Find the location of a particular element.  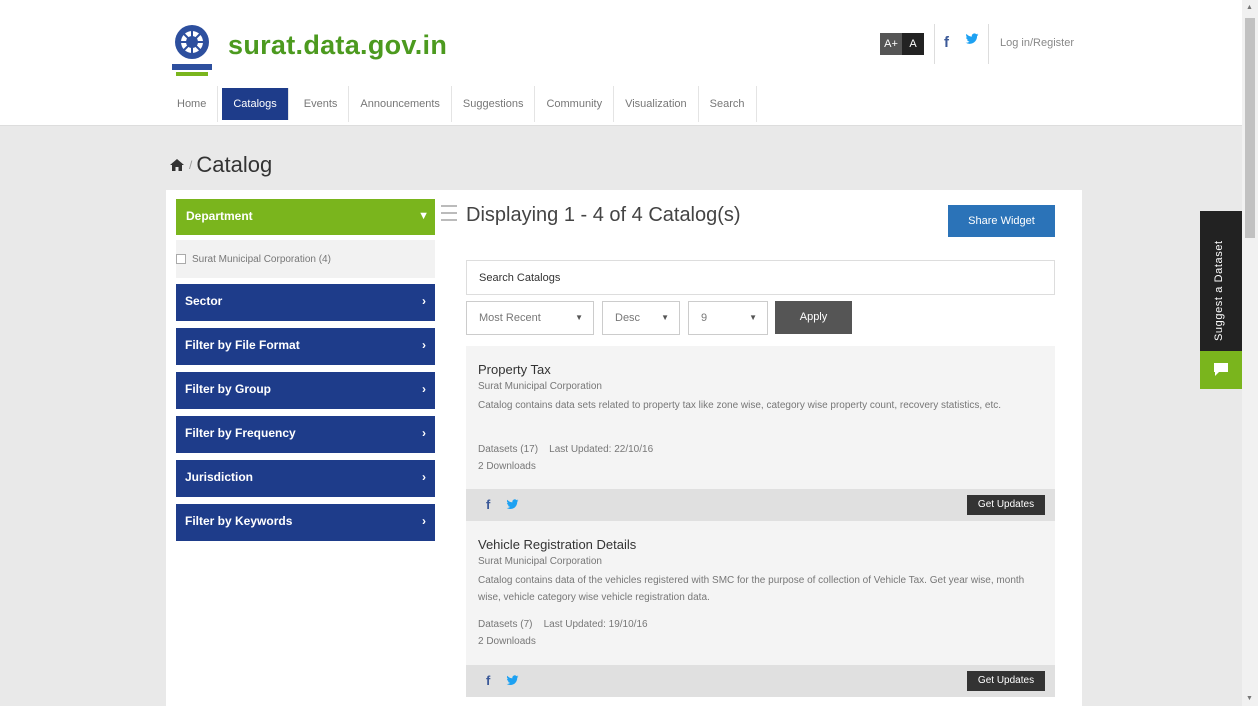

filter-label: Jurisdiction is located at coordinates (219, 477).